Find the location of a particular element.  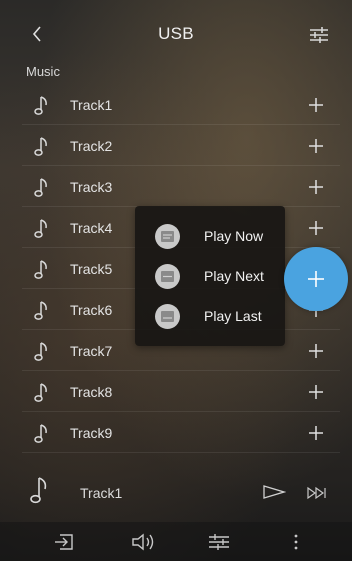

play-next-icon is located at coordinates (167, 276).